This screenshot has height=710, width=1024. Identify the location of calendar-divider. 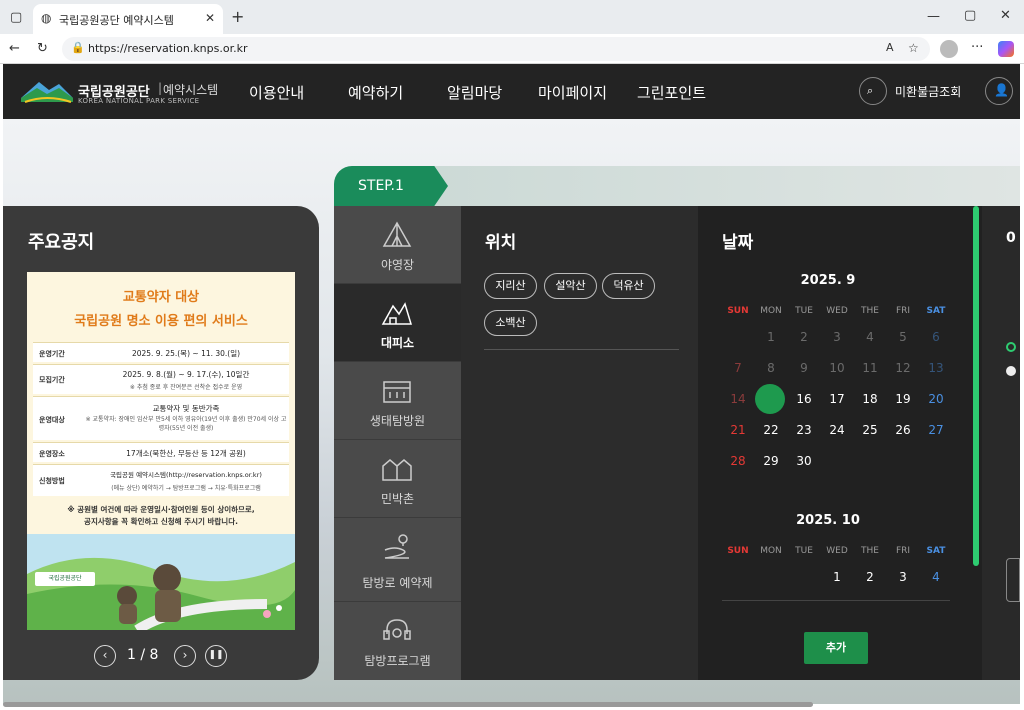
(836, 600).